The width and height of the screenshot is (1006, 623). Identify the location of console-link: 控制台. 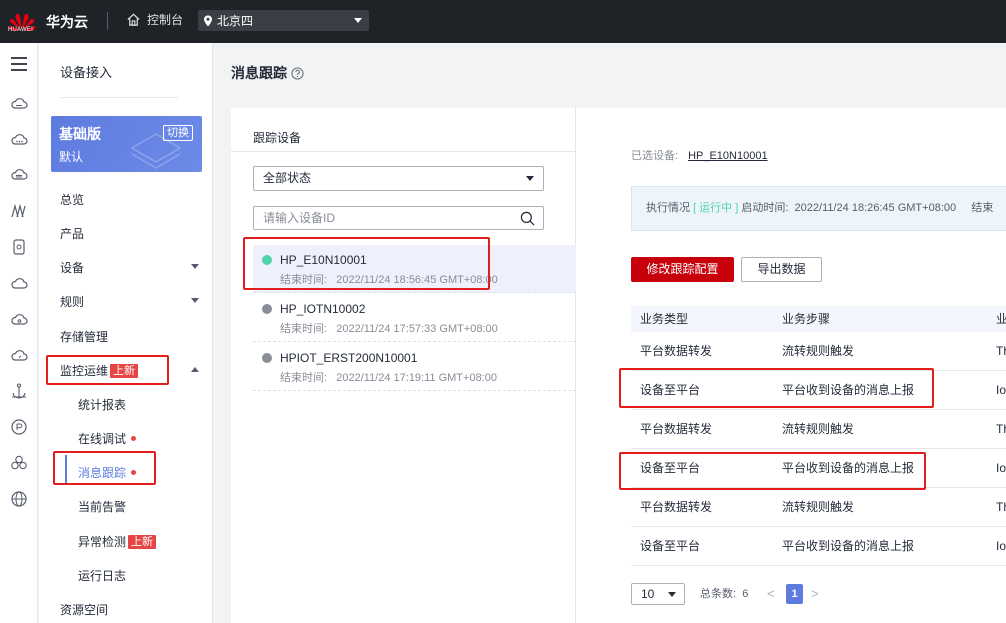
(154, 19).